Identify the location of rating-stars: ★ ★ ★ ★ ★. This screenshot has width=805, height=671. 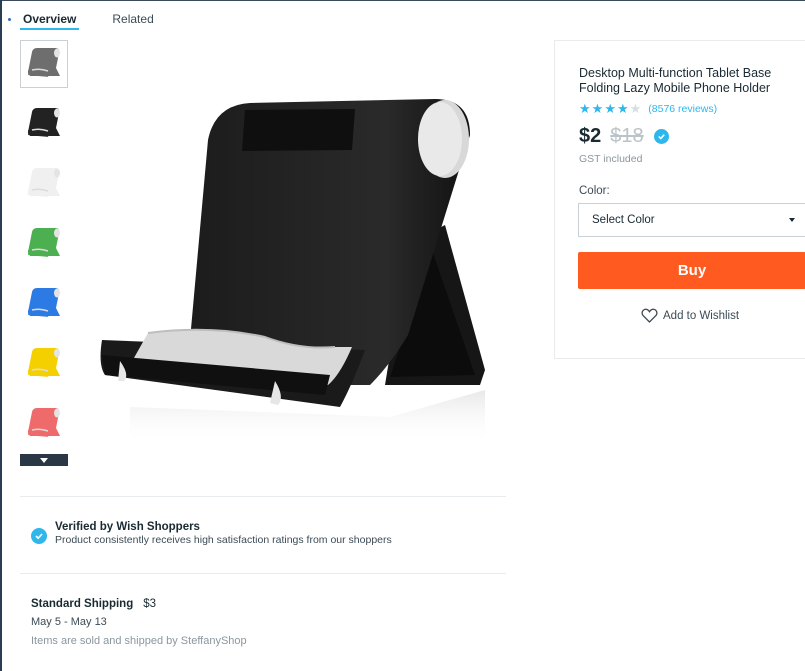
(610, 108).